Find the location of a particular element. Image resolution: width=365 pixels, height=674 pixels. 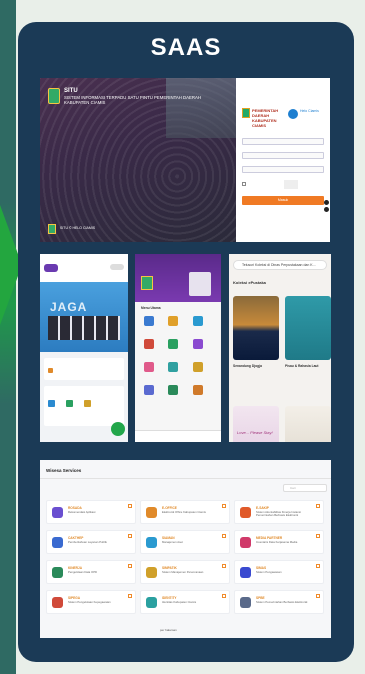

ciamis-logo-text: PEMERINTAH DAERAH KABUPATEN CIAMIS is located at coordinates (265, 118).